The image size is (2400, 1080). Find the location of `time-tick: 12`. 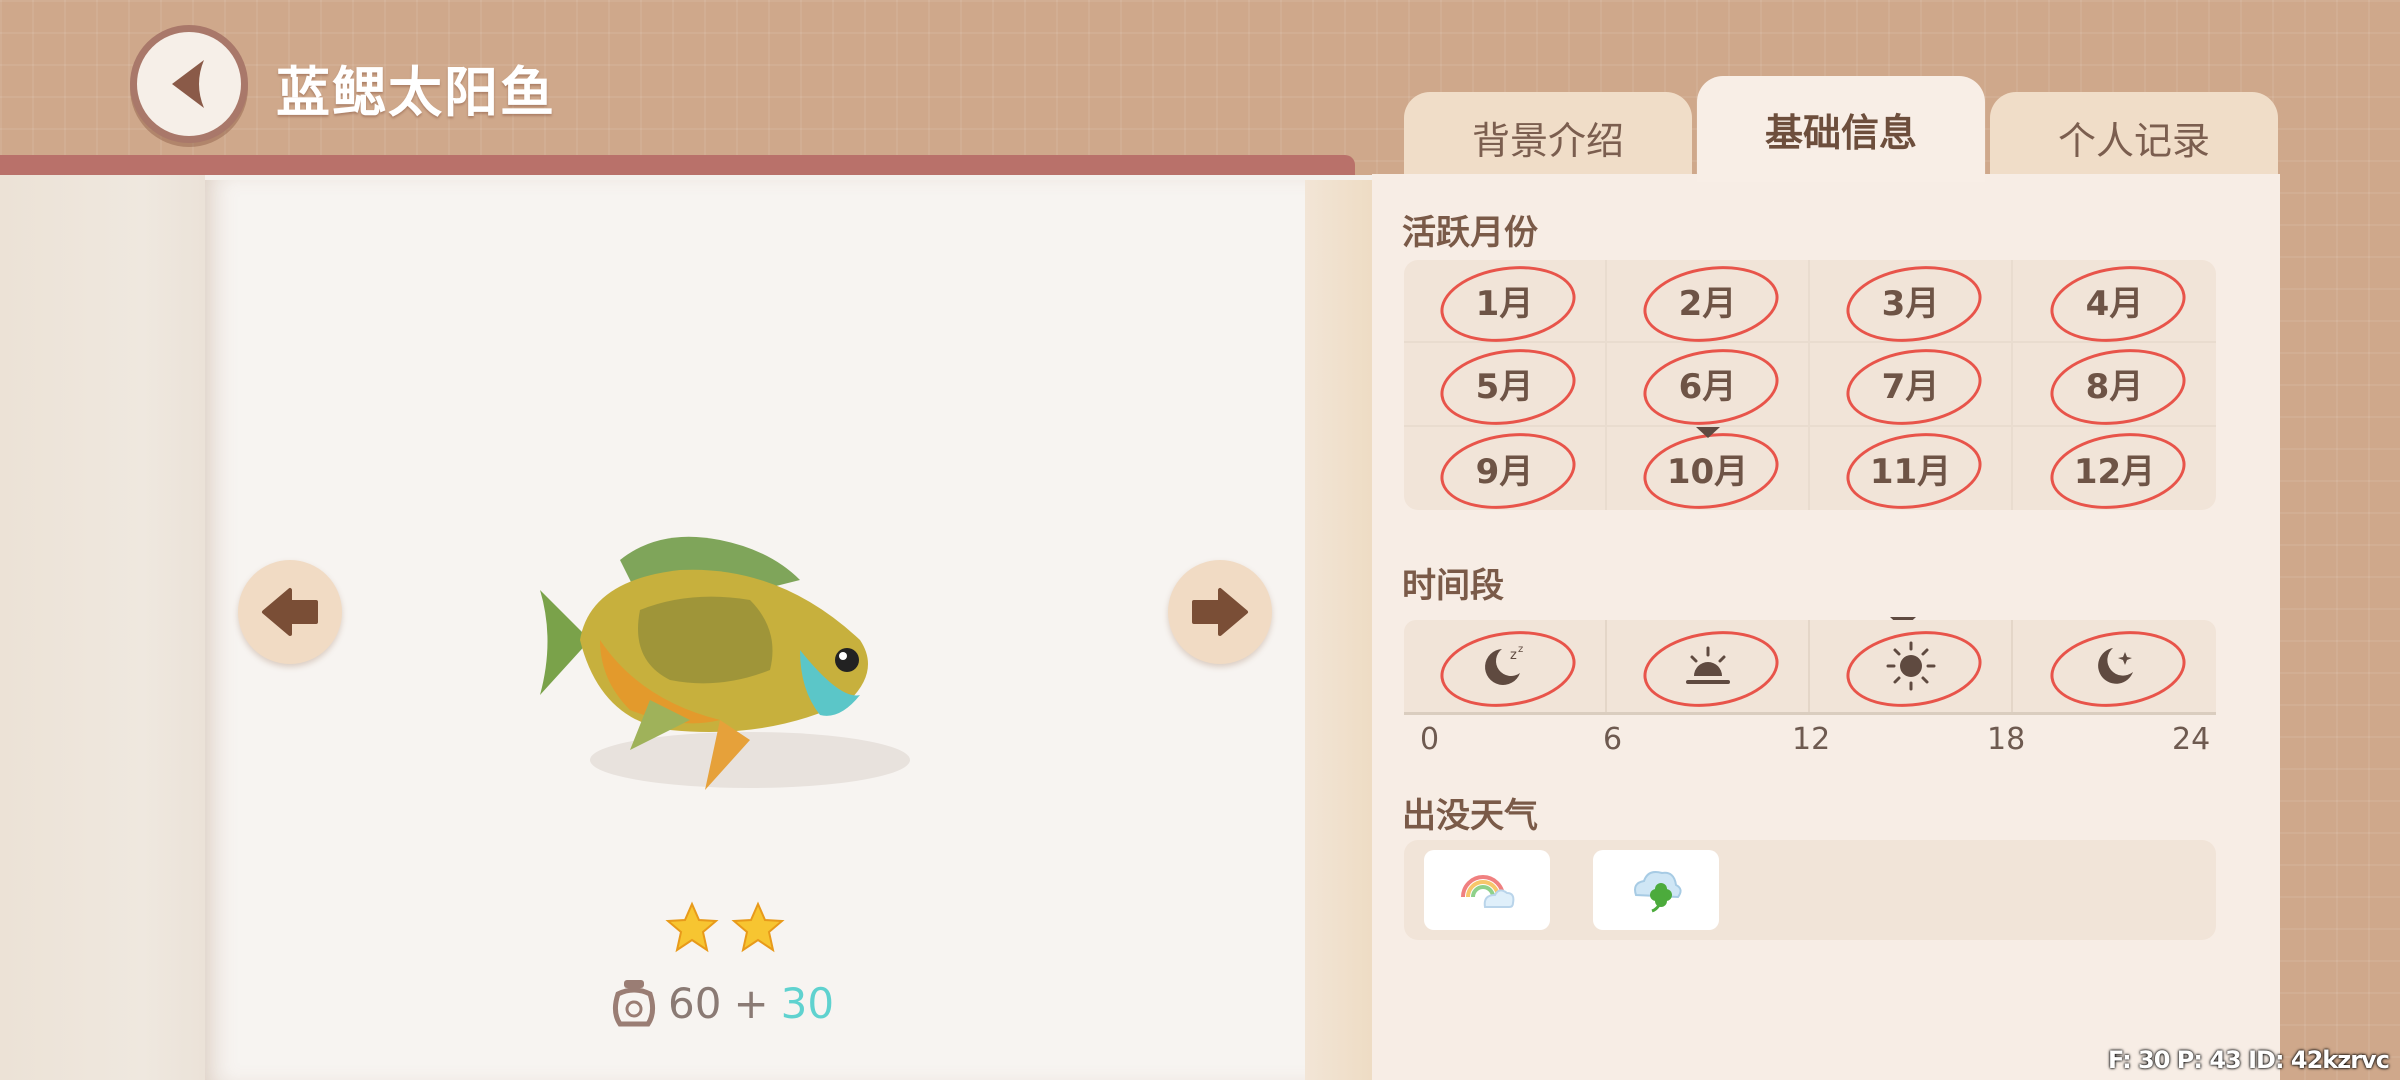

time-tick: 12 is located at coordinates (1811, 739).